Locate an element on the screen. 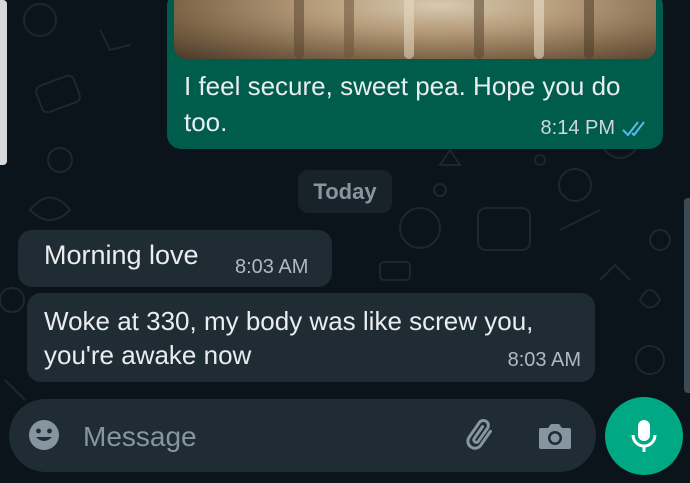 The height and width of the screenshot is (483, 690). paperclip-icon is located at coordinates (481, 435).